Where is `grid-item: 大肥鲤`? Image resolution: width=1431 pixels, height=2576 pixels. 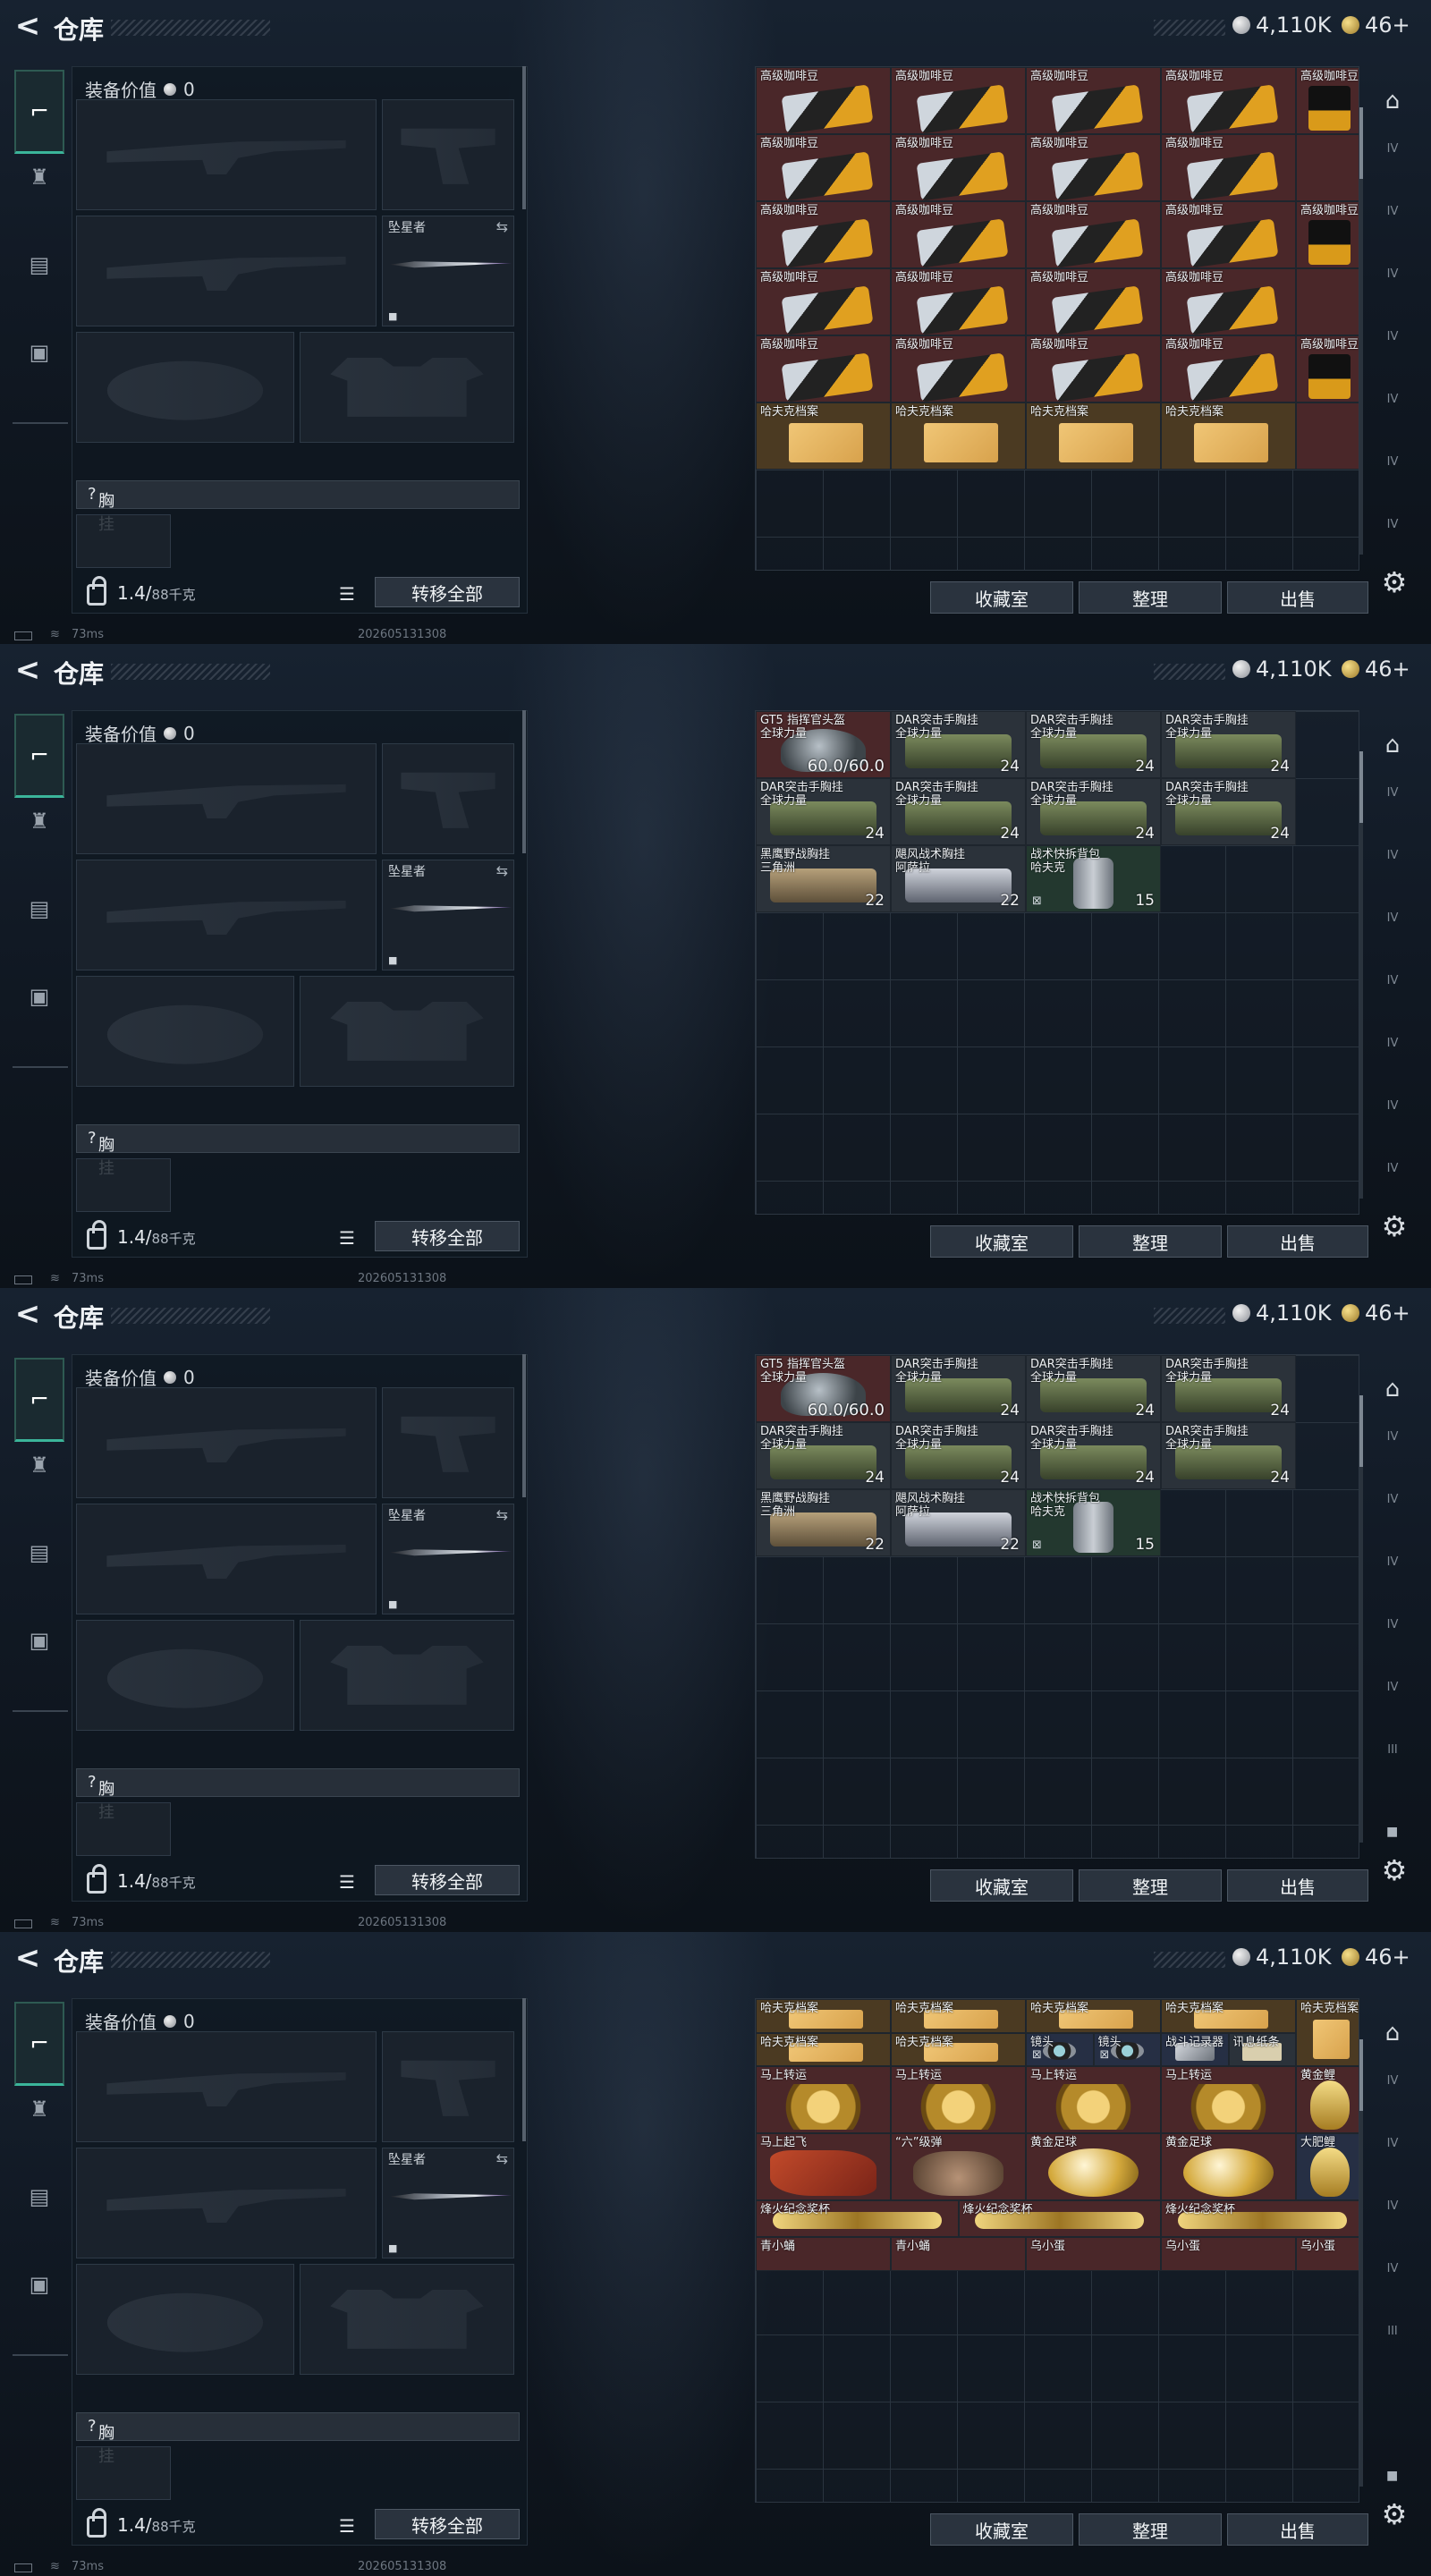 grid-item: 大肥鲤 is located at coordinates (1327, 2166).